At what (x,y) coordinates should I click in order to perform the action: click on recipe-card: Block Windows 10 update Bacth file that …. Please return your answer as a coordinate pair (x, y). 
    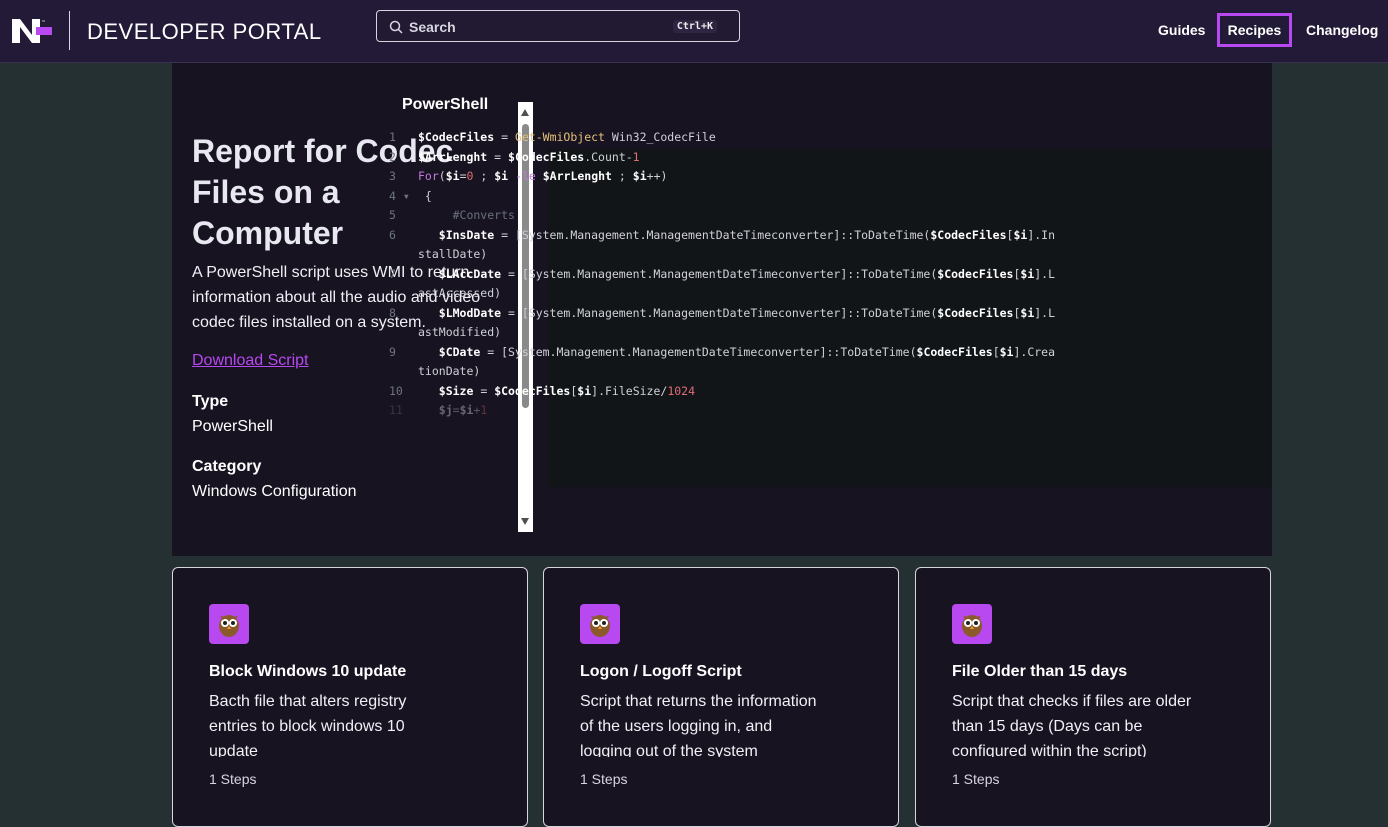
    Looking at the image, I should click on (350, 697).